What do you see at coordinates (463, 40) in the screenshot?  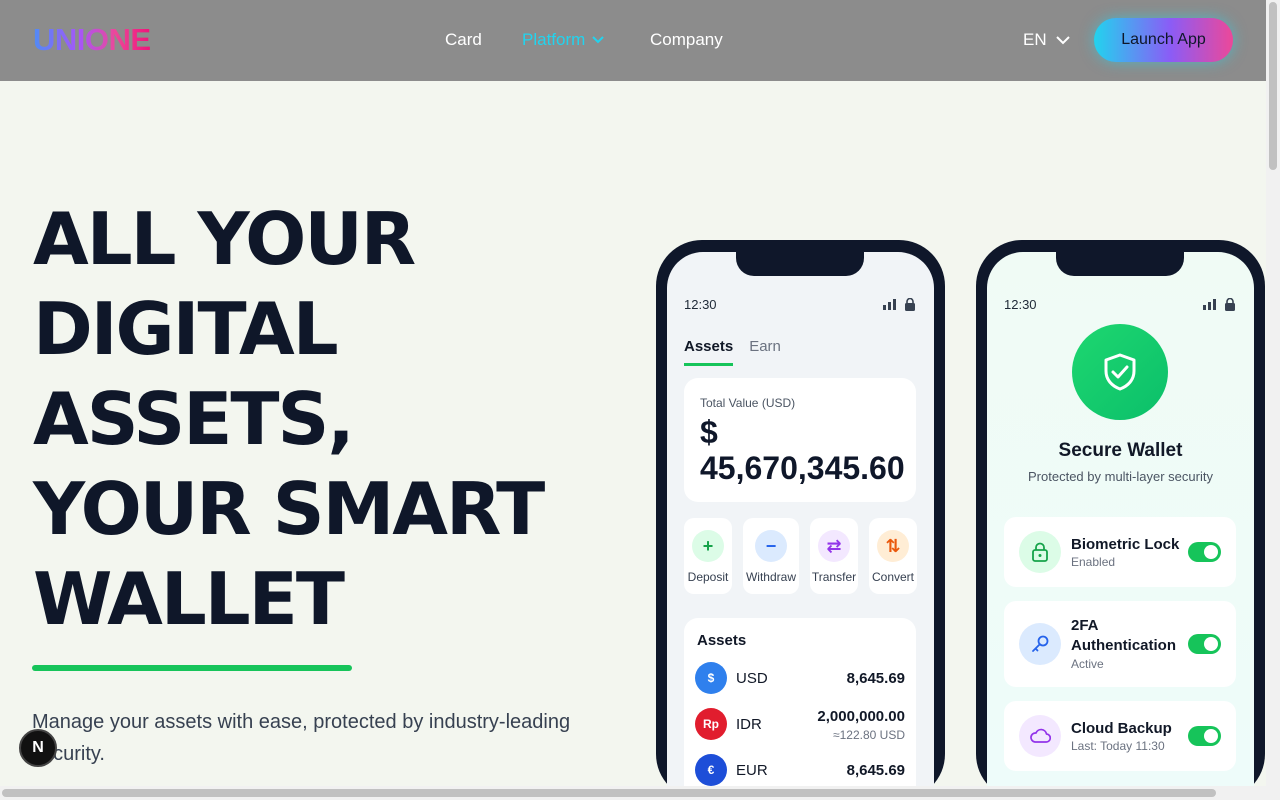 I see `nav-card: Card` at bounding box center [463, 40].